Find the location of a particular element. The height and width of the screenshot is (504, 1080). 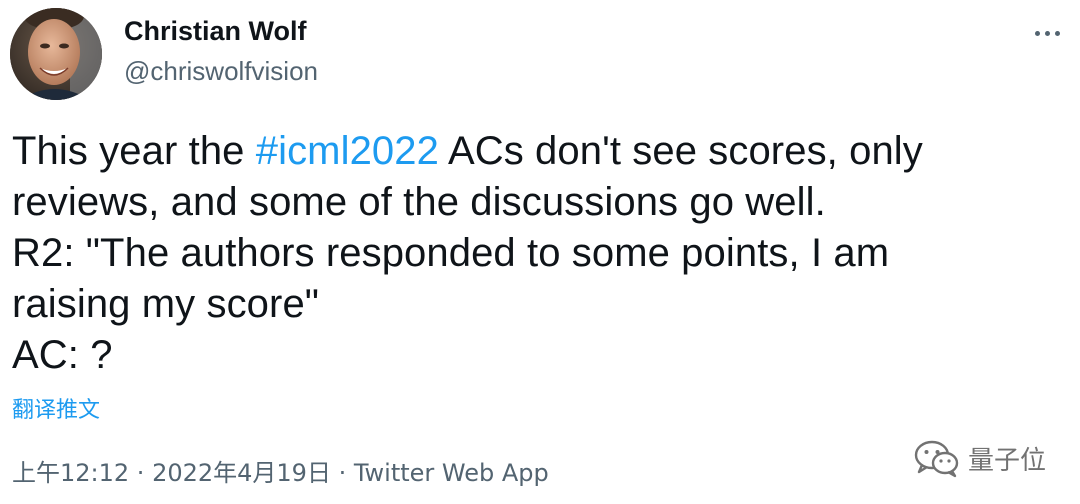

tweet-text-segment: This year the is located at coordinates (134, 151).